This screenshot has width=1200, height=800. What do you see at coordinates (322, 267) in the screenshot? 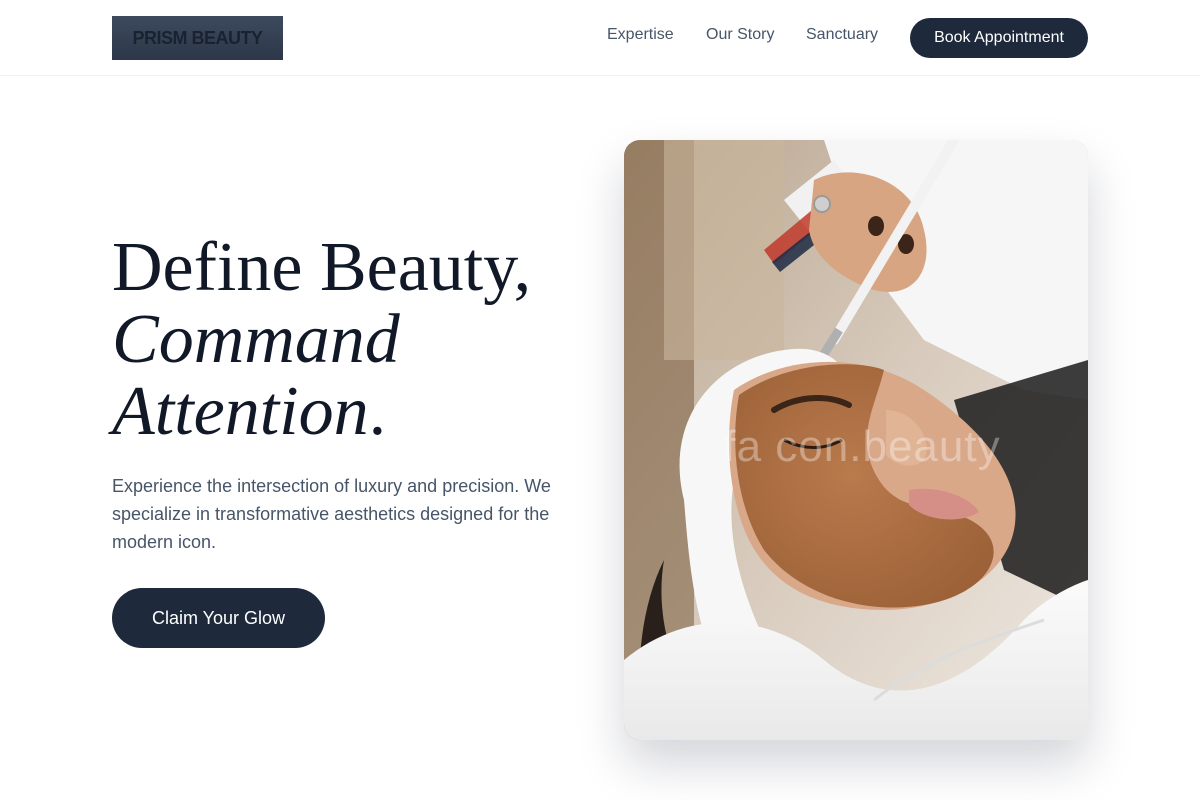
I see `headline-line-1: Define Beauty,` at bounding box center [322, 267].